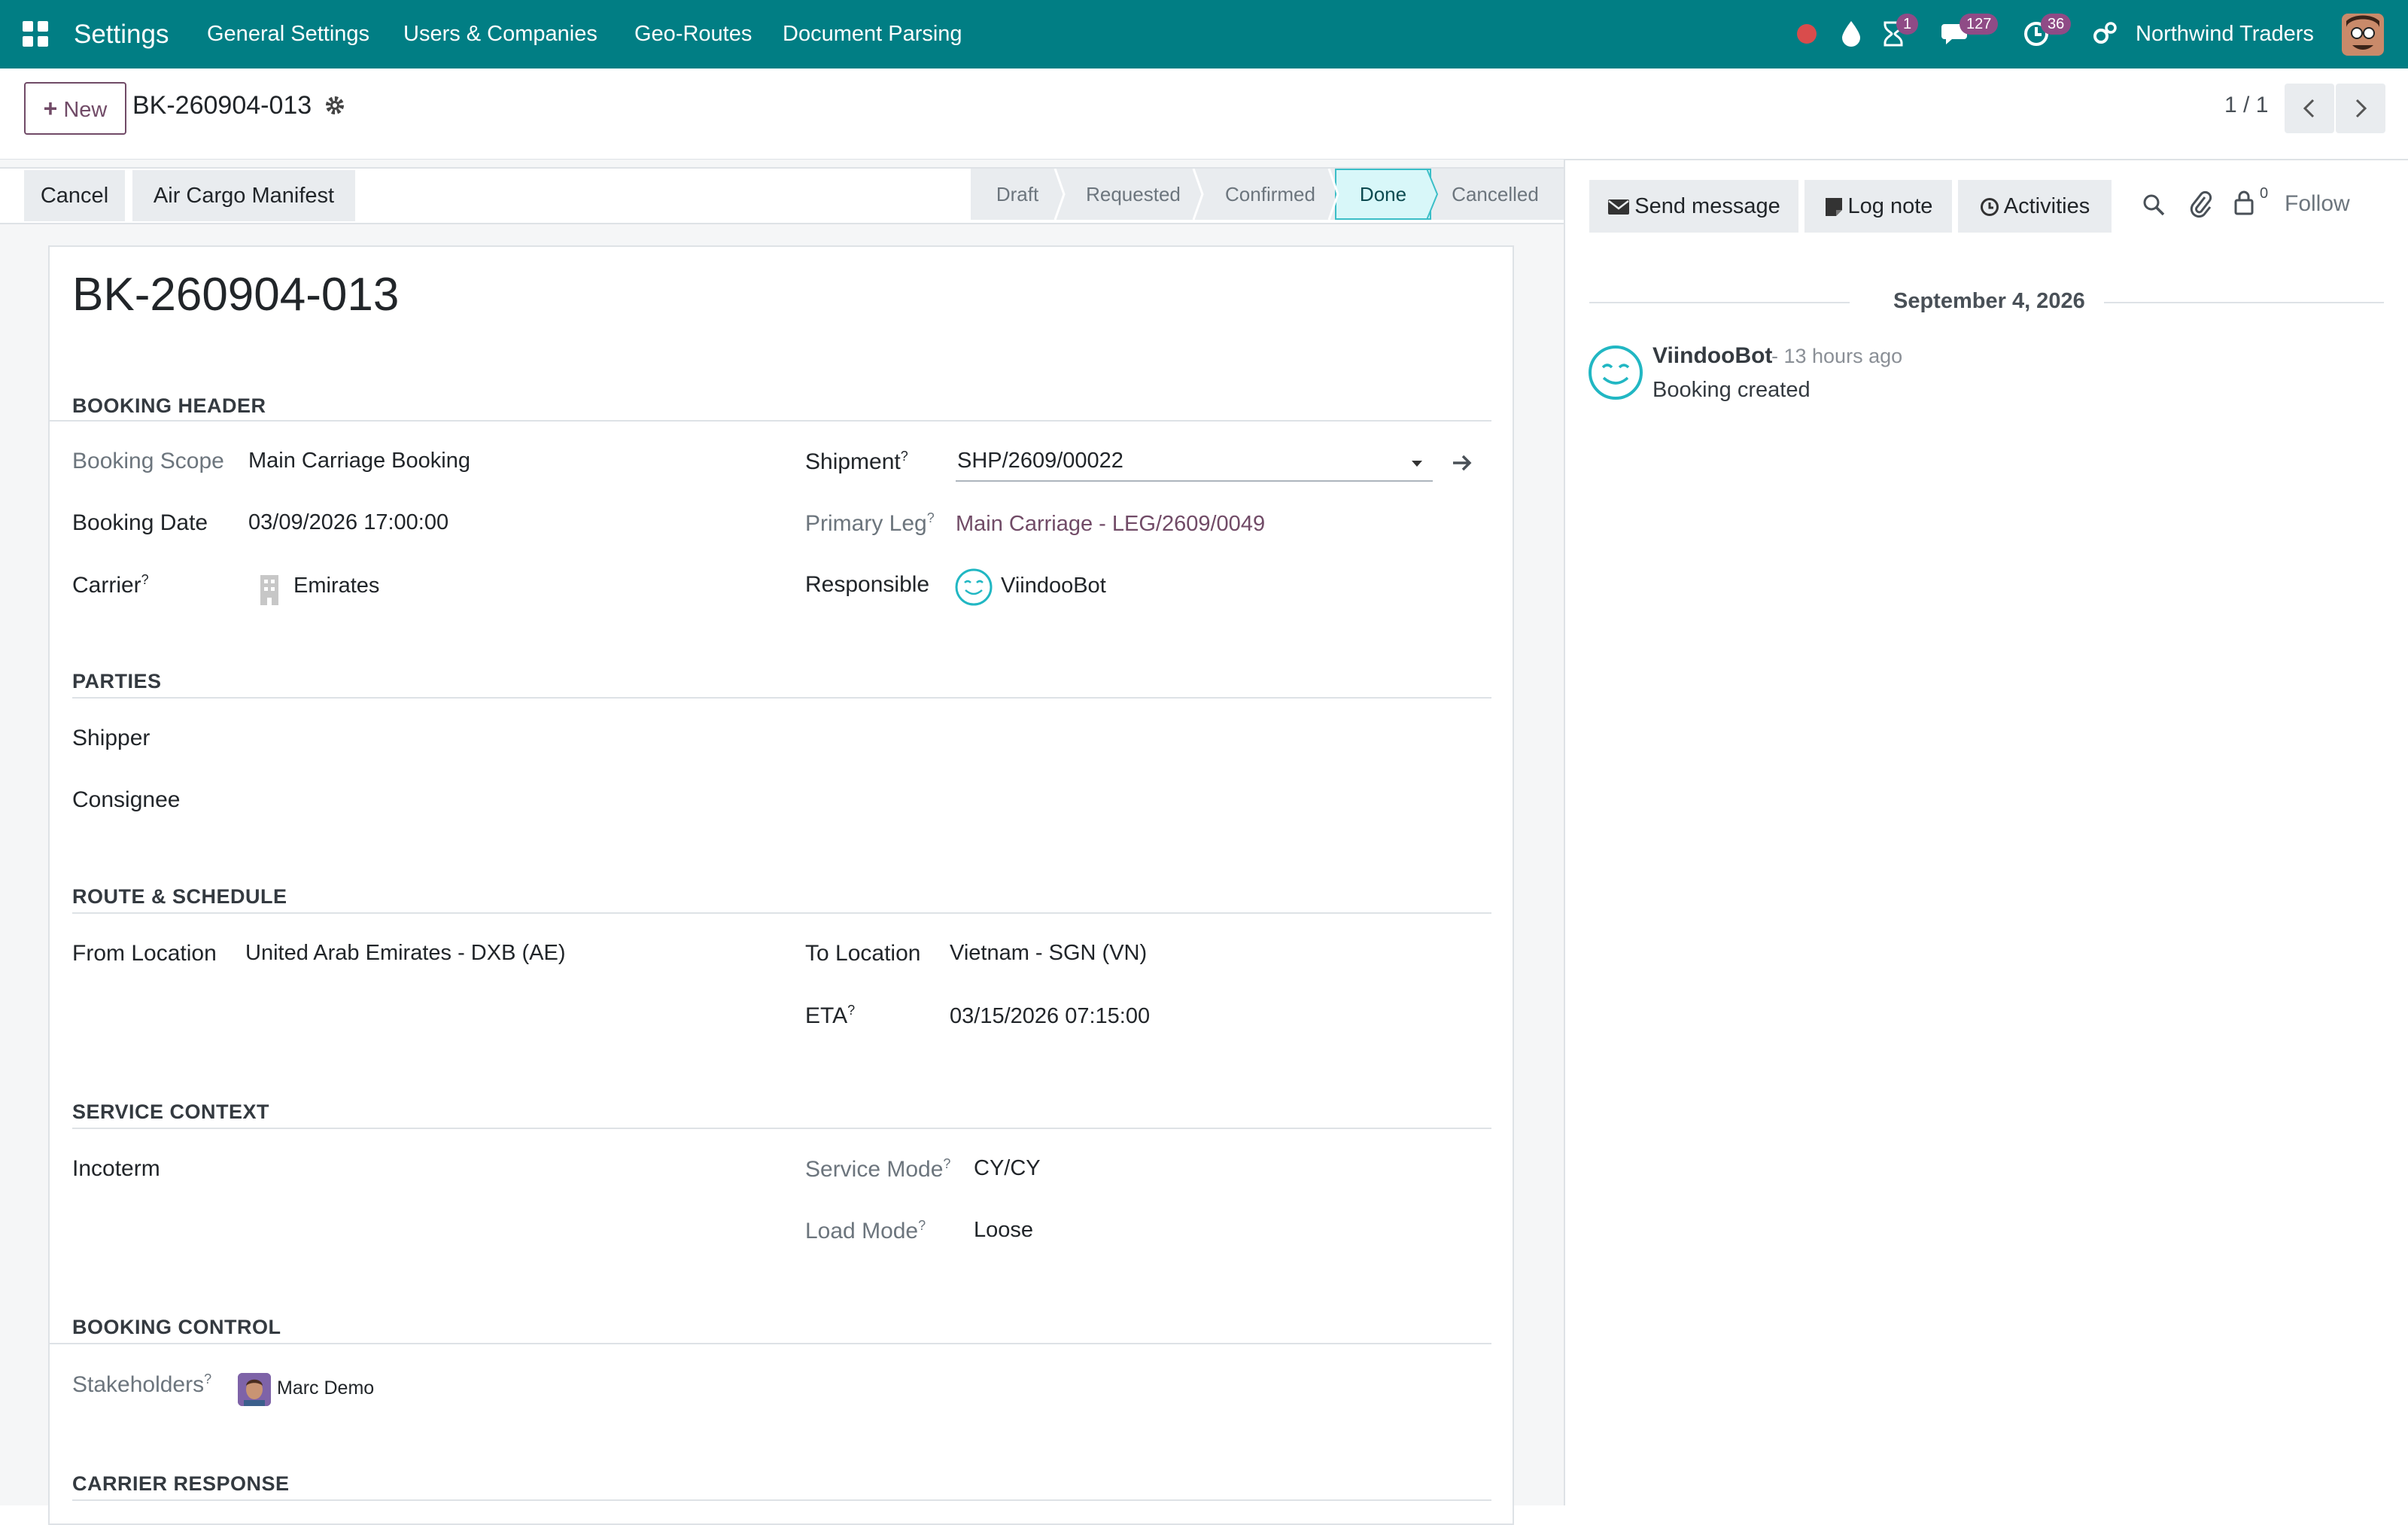 This screenshot has height=1525, width=2408. Describe the element at coordinates (1204, 114) in the screenshot. I see `control-panel: + New BK-260904-013 1 / 1` at that location.